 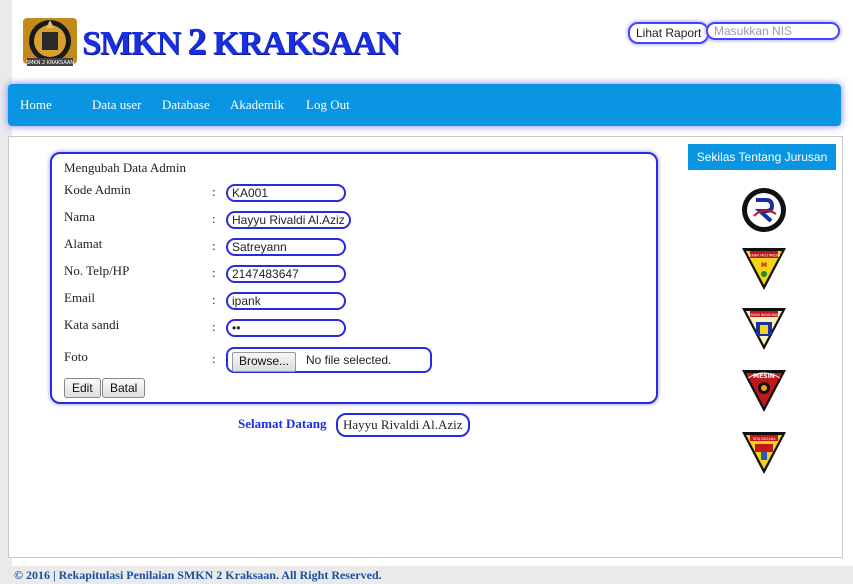 I want to click on form-title: Mengubah Data Admin, so click(x=125, y=167).